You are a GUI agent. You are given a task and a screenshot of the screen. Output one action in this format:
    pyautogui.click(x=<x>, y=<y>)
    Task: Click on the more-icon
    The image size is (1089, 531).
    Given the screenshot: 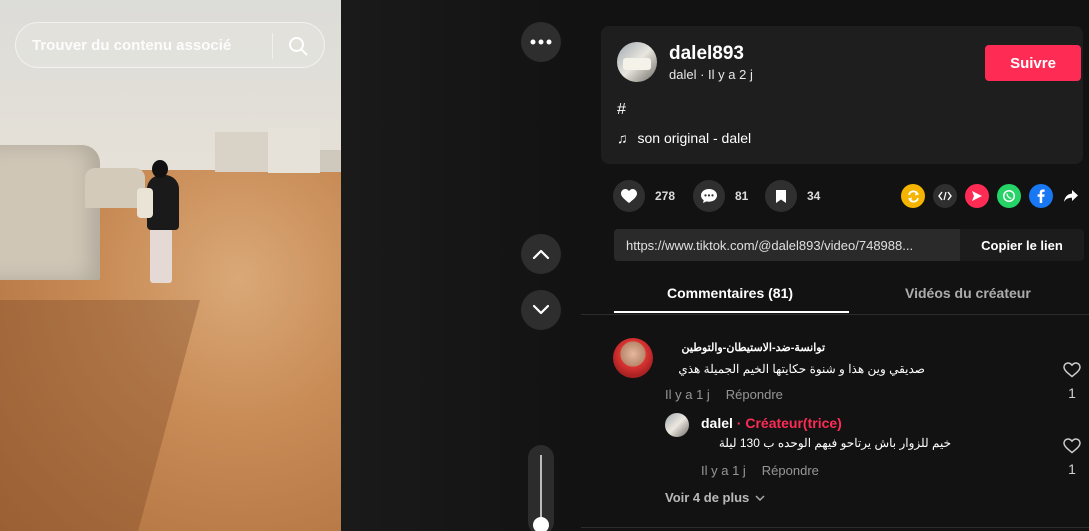 What is the action you would take?
    pyautogui.click(x=541, y=42)
    